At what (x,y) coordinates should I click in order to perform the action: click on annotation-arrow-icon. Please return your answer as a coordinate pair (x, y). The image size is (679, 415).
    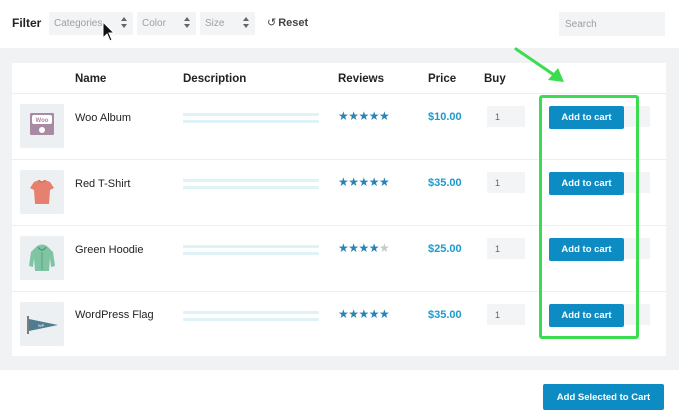
    Looking at the image, I should click on (539, 64).